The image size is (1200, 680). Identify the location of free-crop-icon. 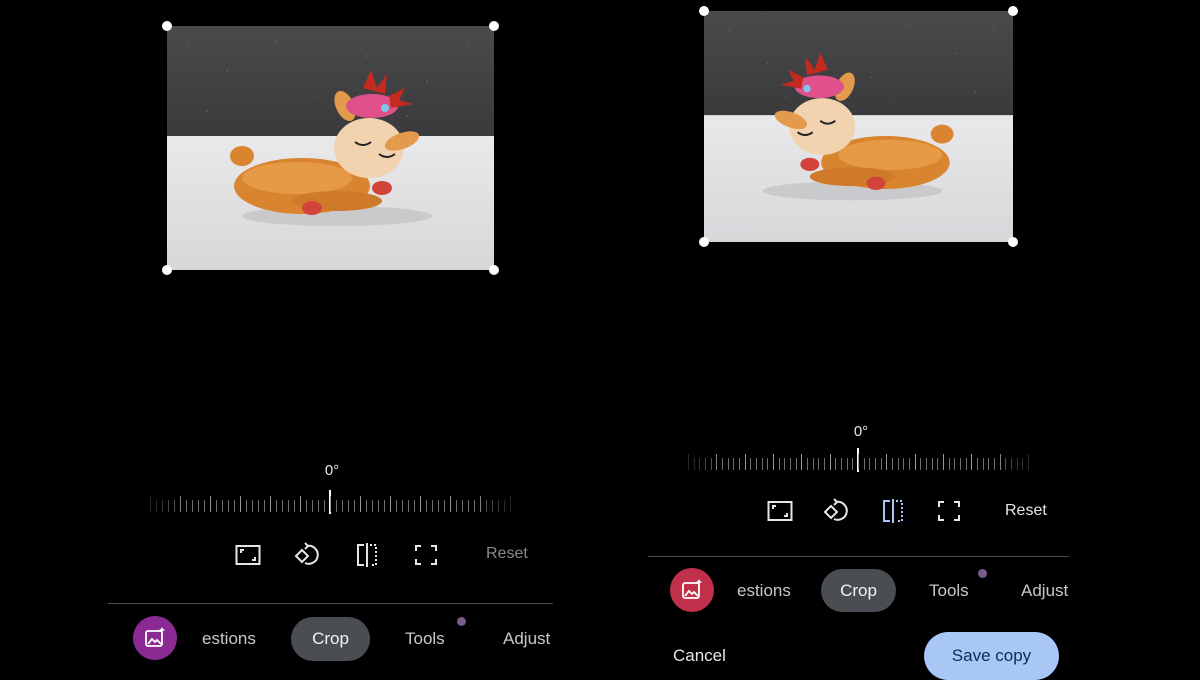
(426, 555).